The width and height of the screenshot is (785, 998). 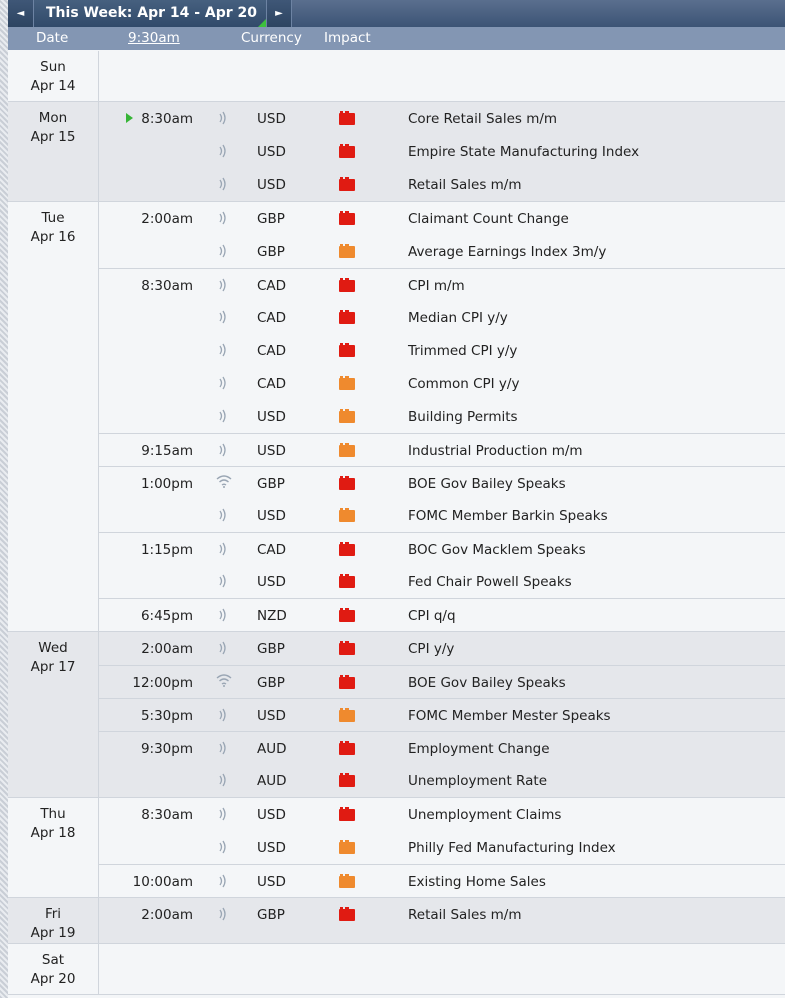 I want to click on event-row: GBP Average Earnings Index 3m/y, so click(x=442, y=251).